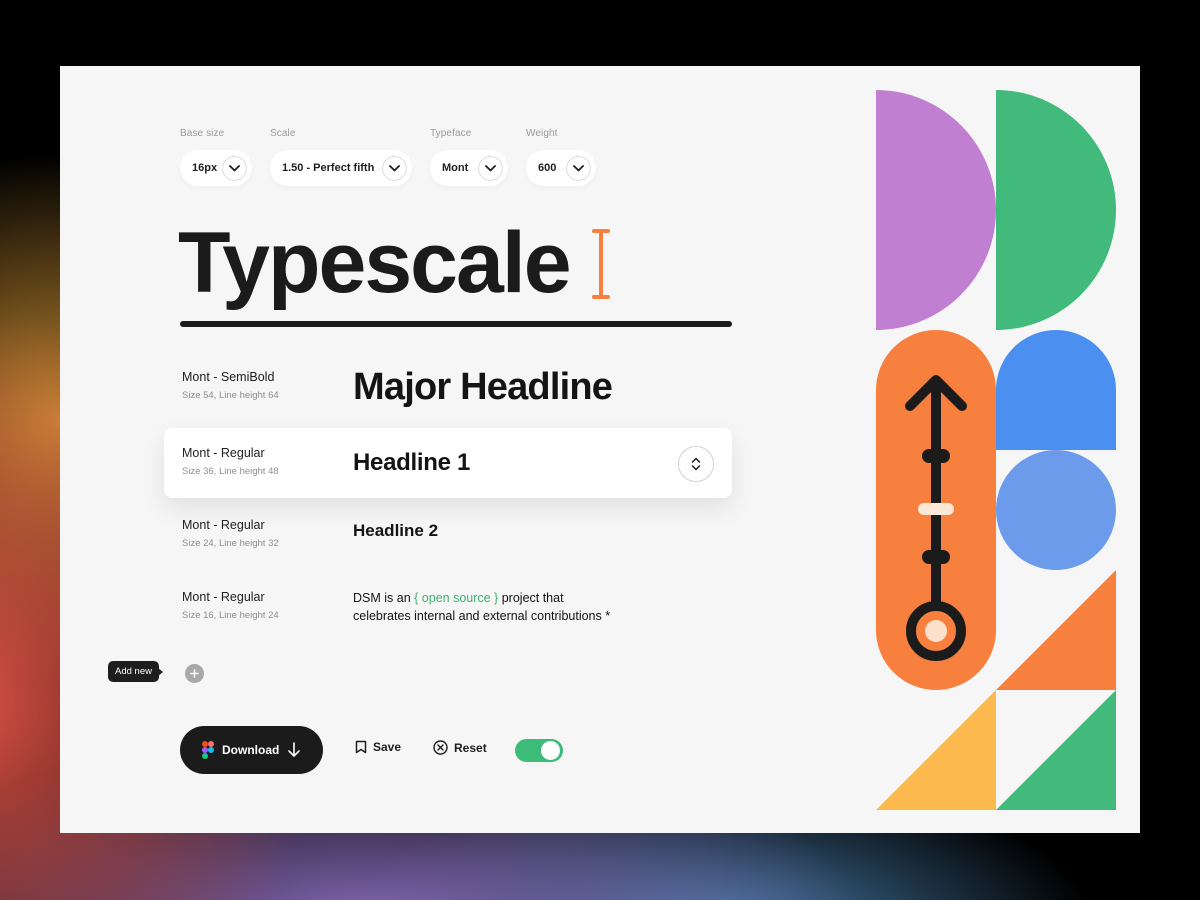 This screenshot has width=1200, height=900. I want to click on typeface-value: Mont, so click(455, 168).